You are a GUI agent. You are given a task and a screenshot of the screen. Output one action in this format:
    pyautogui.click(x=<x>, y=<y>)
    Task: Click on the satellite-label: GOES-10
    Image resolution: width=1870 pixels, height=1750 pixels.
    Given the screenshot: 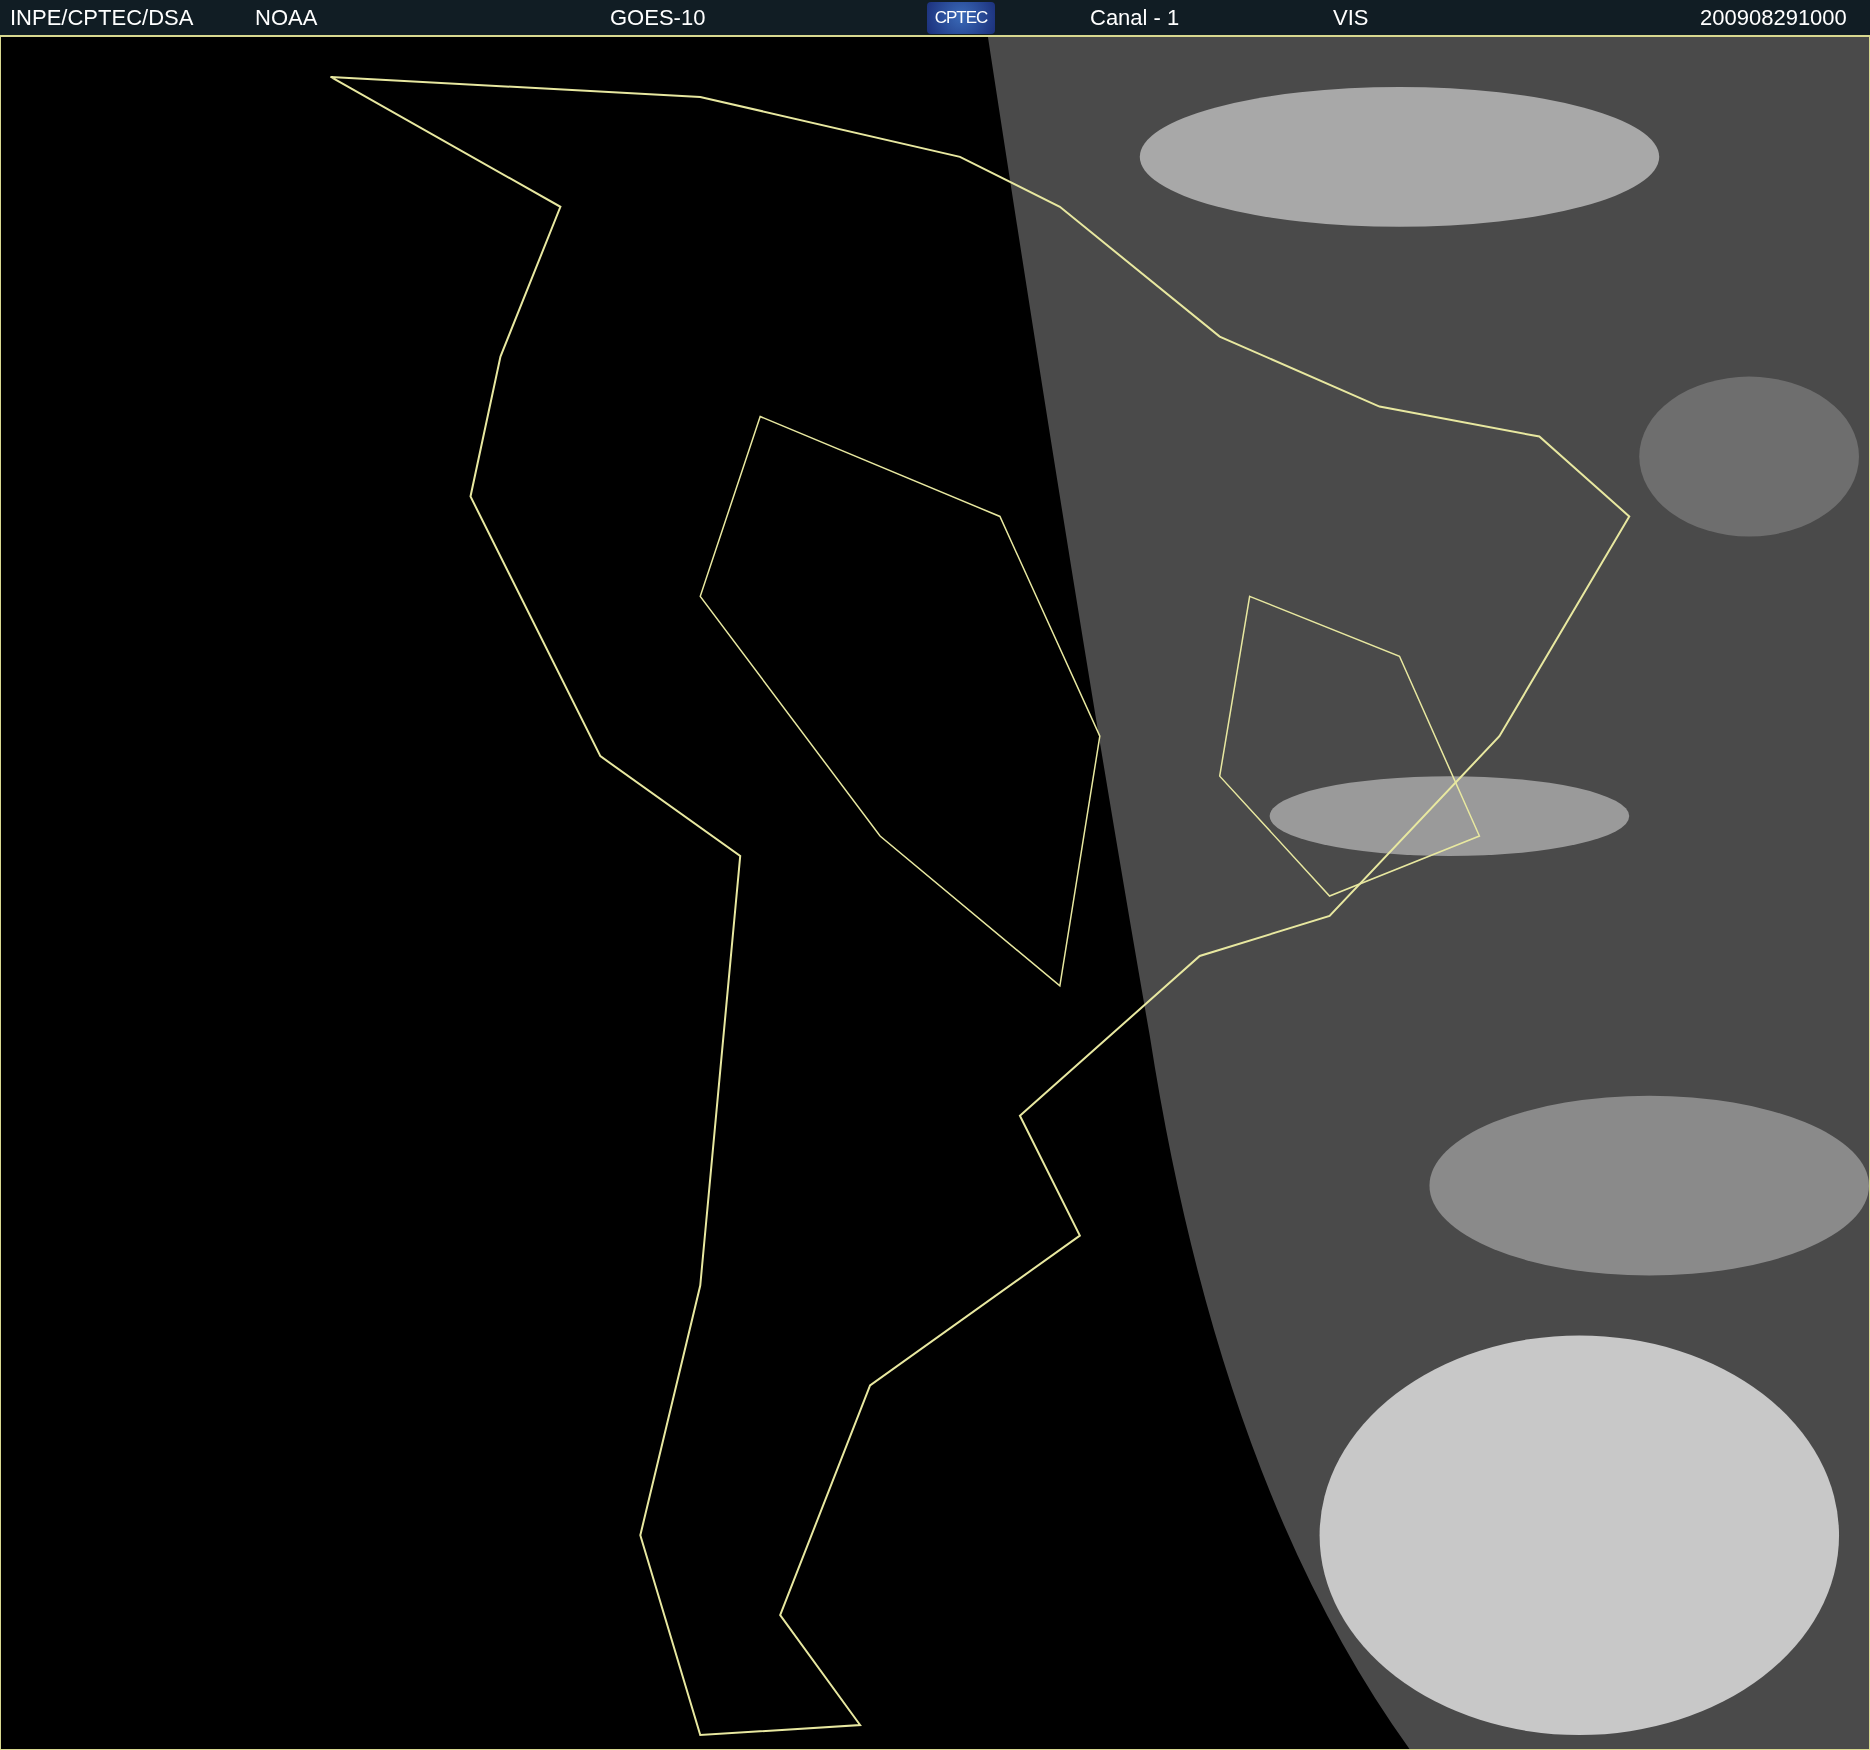 What is the action you would take?
    pyautogui.click(x=658, y=17)
    